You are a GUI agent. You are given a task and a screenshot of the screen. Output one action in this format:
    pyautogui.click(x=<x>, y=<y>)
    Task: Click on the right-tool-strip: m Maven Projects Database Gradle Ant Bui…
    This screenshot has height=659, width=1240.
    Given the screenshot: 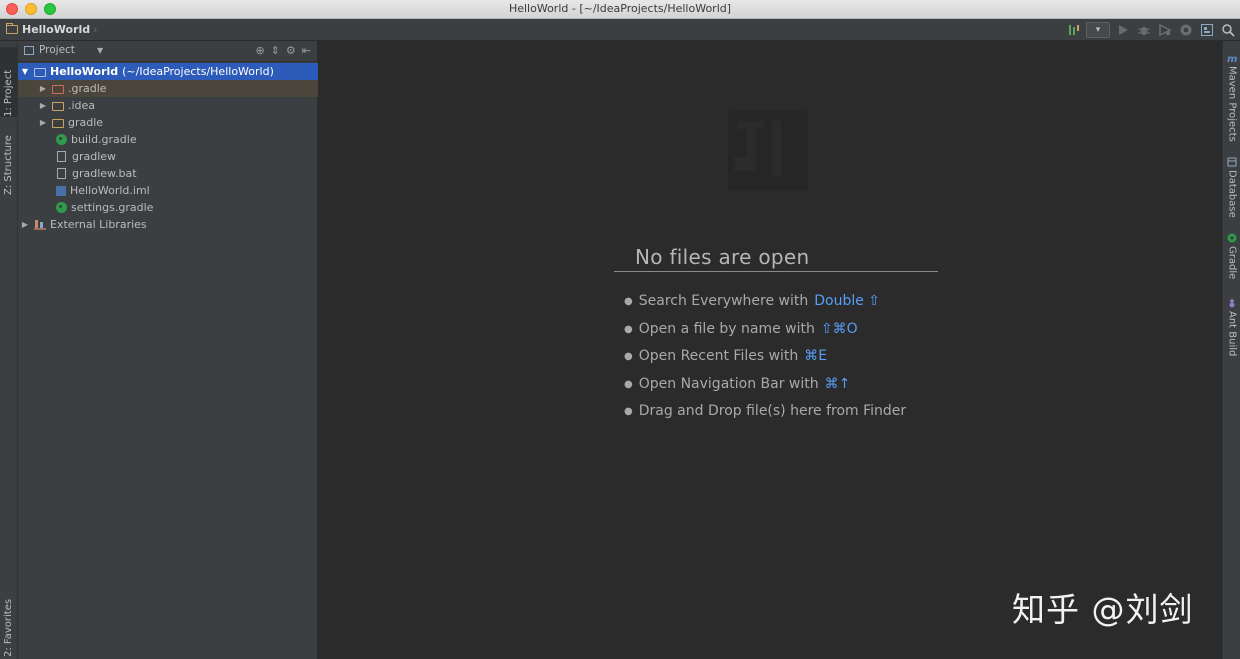 What is the action you would take?
    pyautogui.click(x=1231, y=350)
    